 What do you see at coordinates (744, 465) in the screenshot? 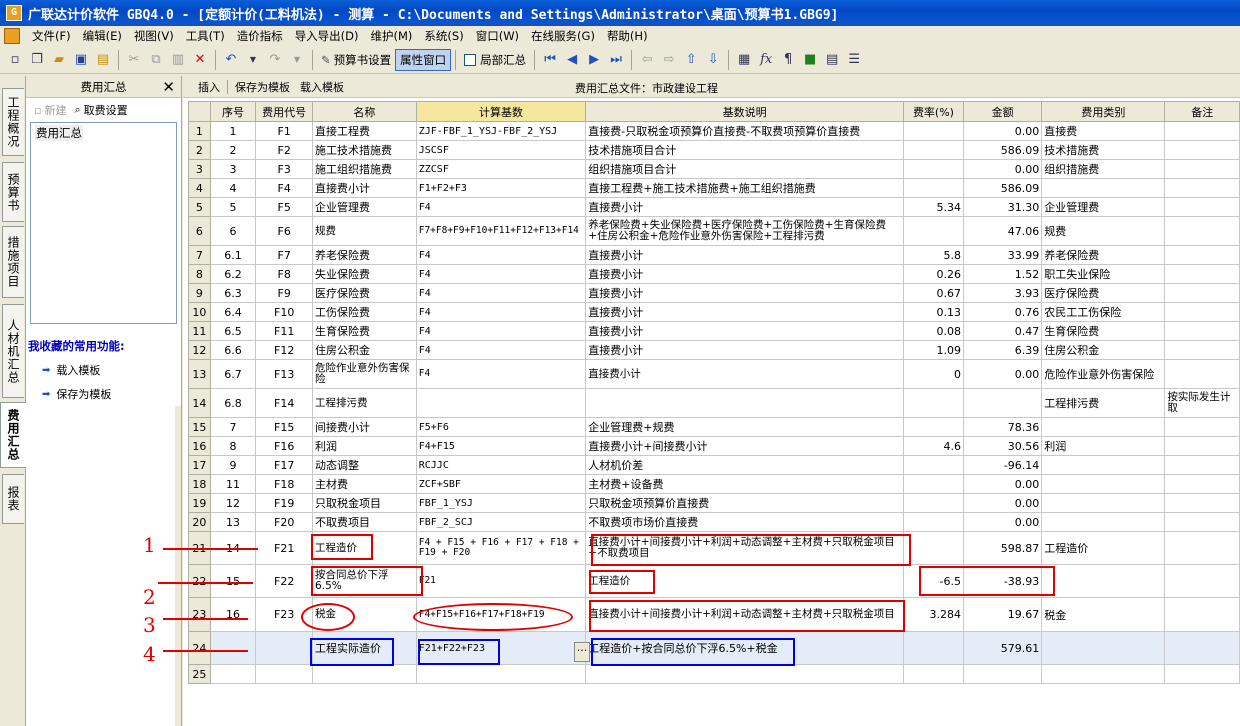
I see `cell-base-desc: 人材机价差` at bounding box center [744, 465].